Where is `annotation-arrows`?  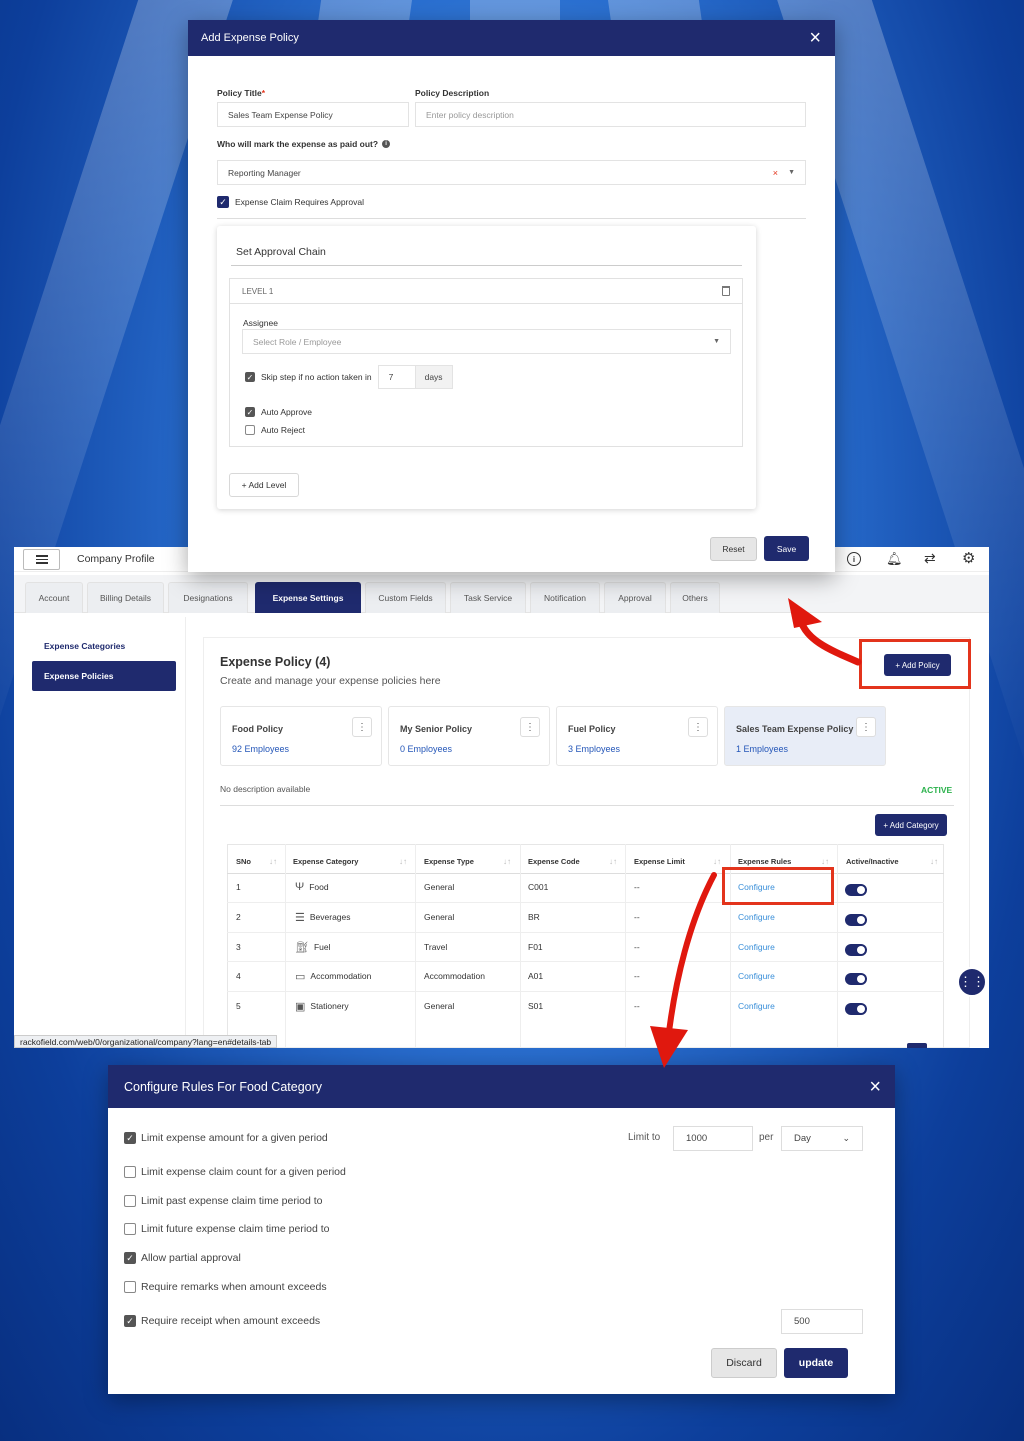
annotation-arrows is located at coordinates (756, 833).